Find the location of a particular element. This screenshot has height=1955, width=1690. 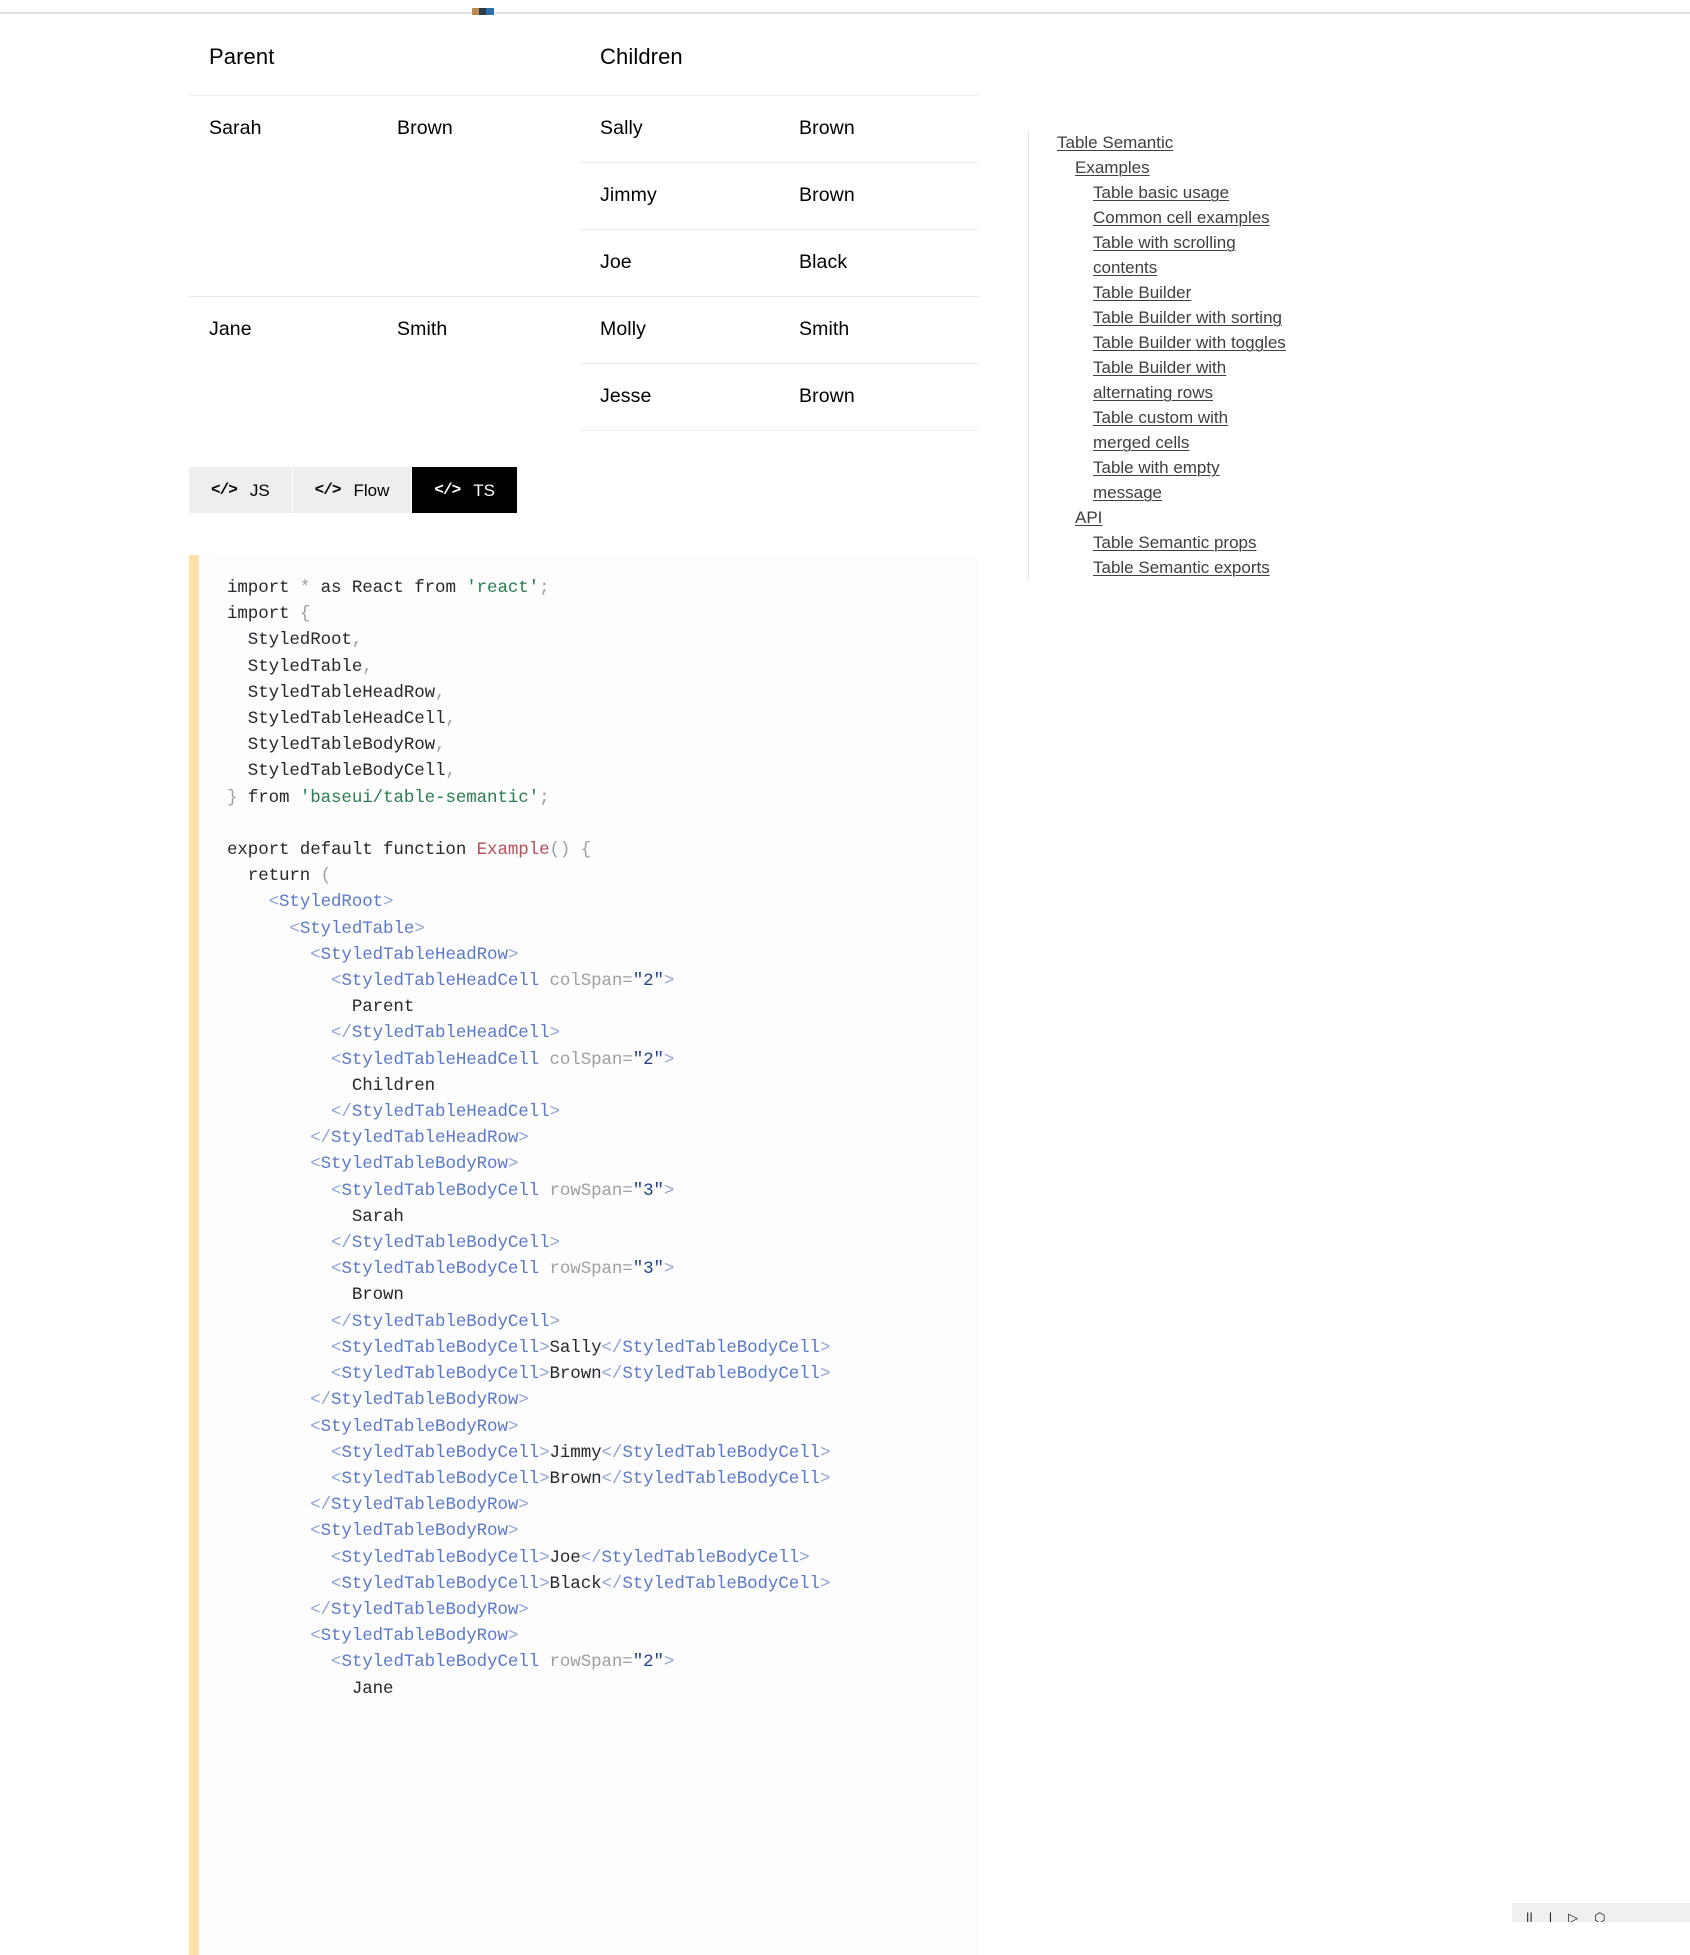

toc-link: Table Builder with toggles is located at coordinates (1158, 342).